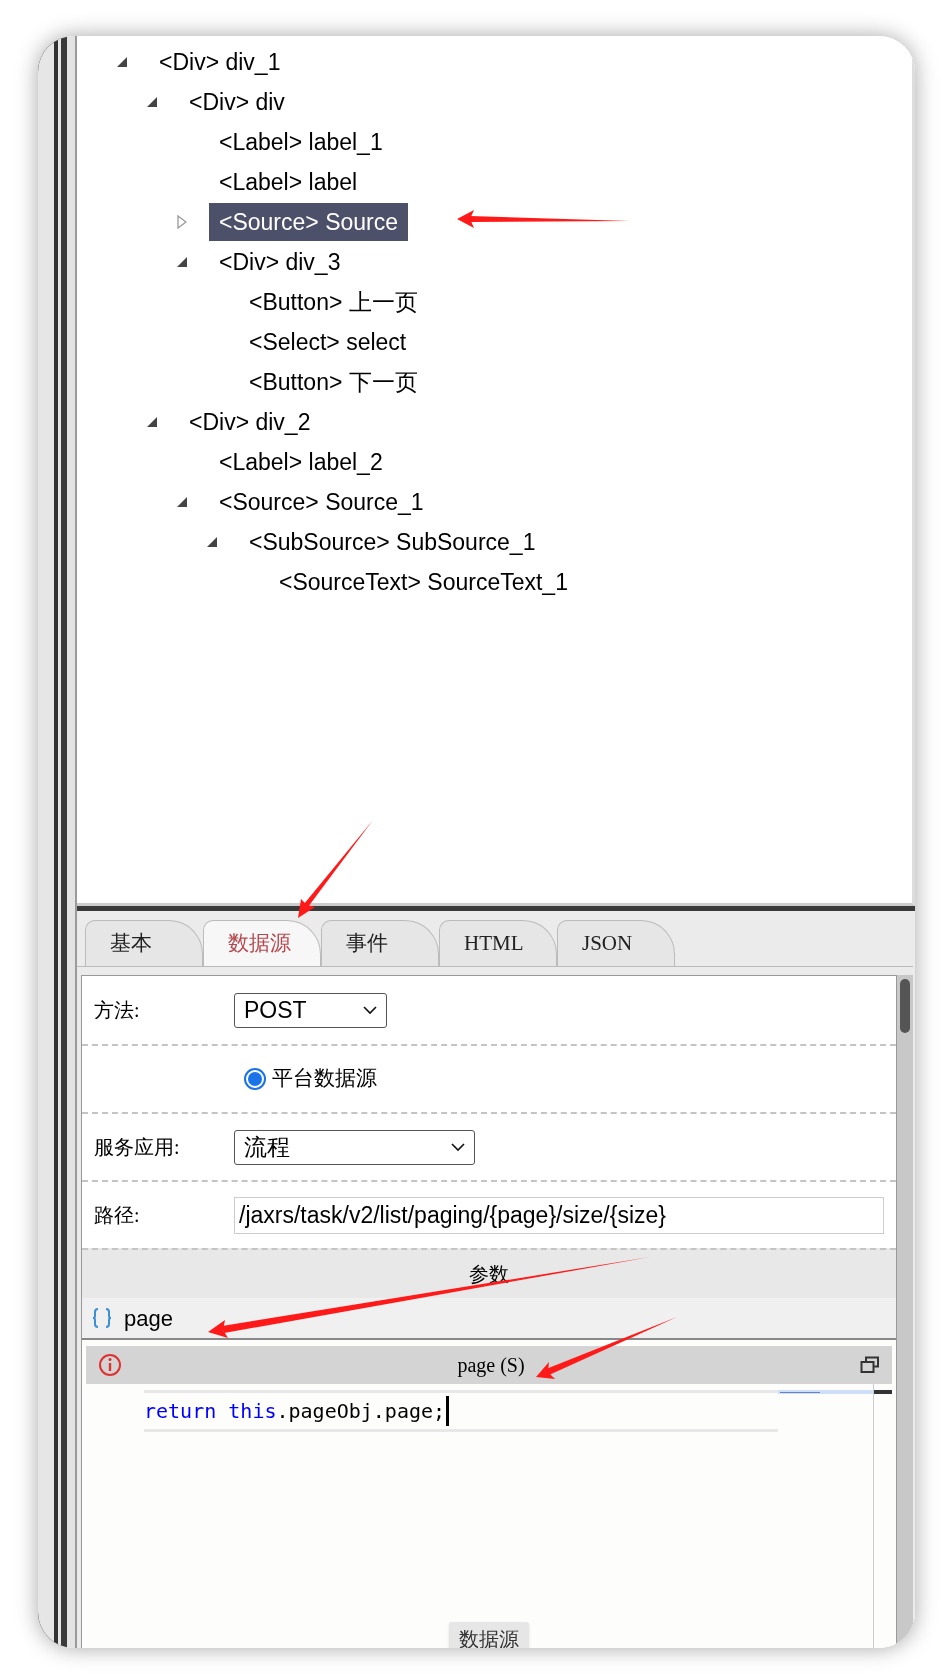 The height and width of the screenshot is (1674, 952). What do you see at coordinates (489, 1319) in the screenshot?
I see `param-item: page` at bounding box center [489, 1319].